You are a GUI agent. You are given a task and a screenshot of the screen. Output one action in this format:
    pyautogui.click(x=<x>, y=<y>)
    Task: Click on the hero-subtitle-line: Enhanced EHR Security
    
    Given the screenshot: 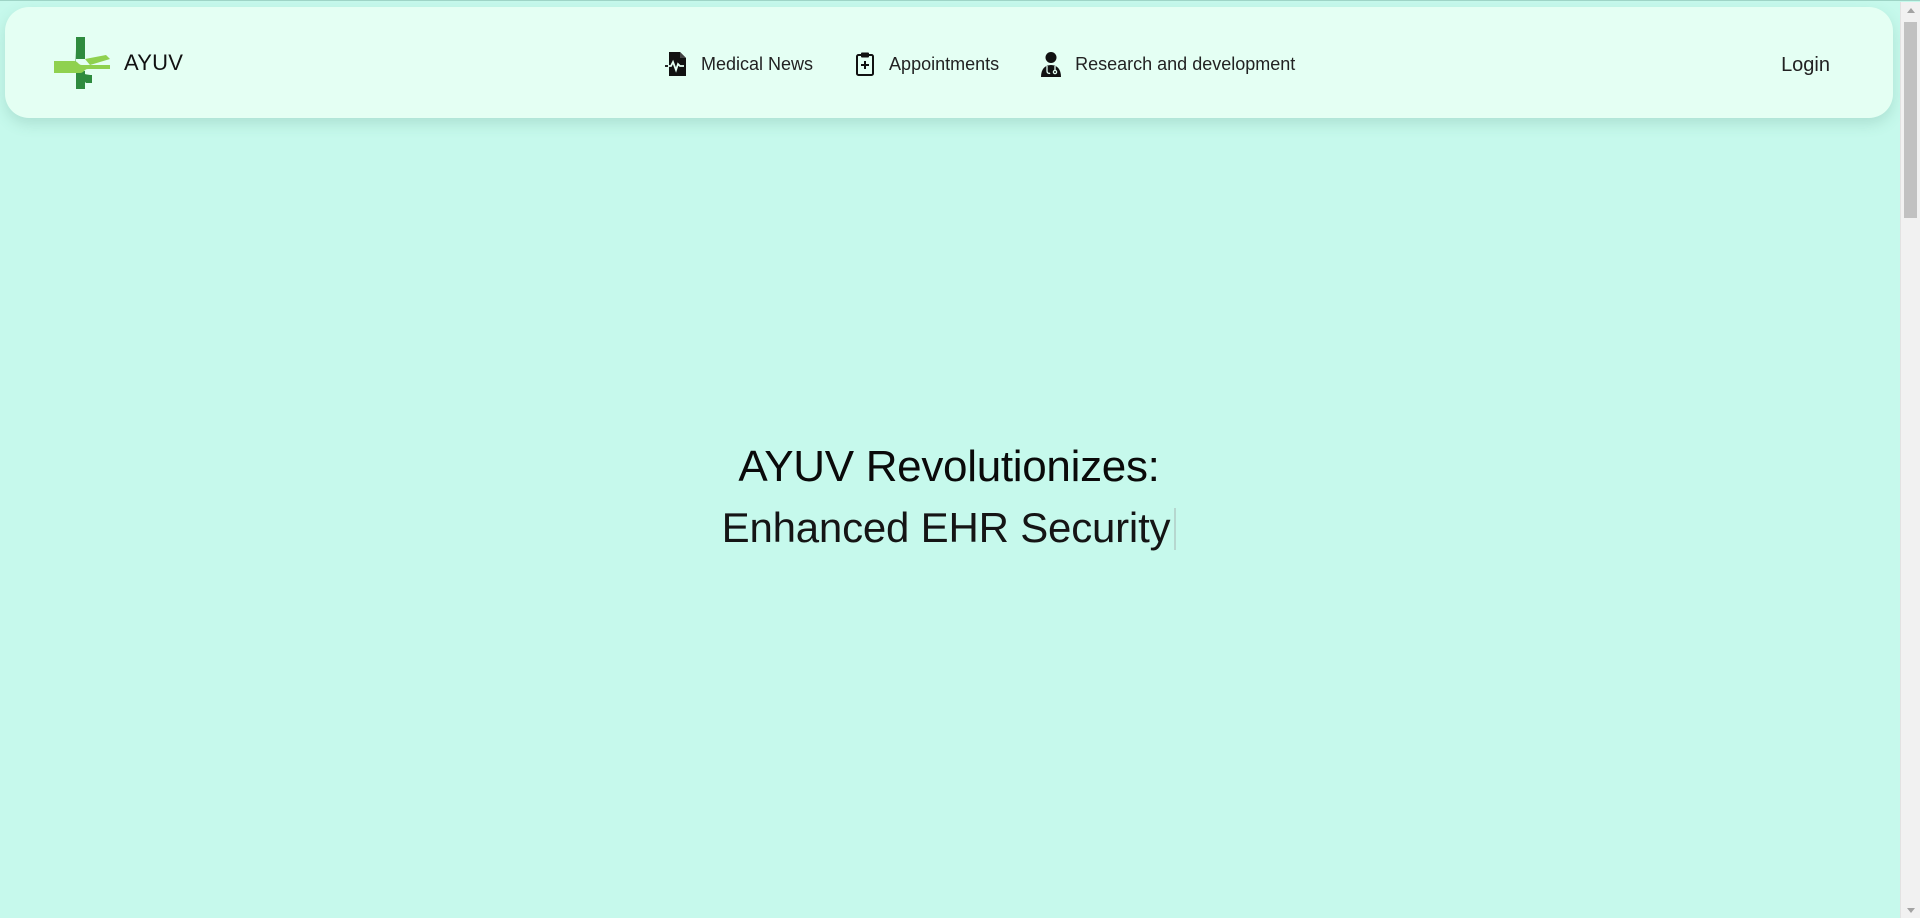 What is the action you would take?
    pyautogui.click(x=949, y=528)
    